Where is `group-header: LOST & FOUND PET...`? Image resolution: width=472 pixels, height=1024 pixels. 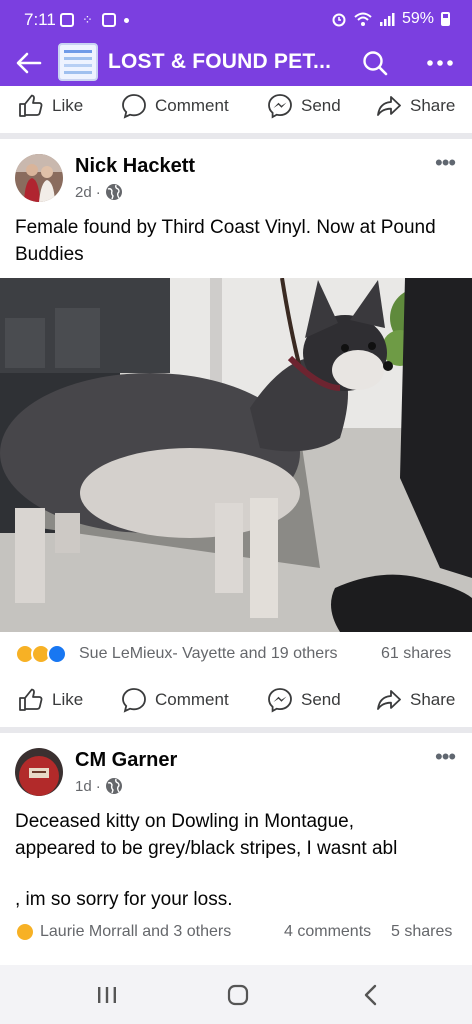
group-header: LOST & FOUND PET... is located at coordinates (236, 63).